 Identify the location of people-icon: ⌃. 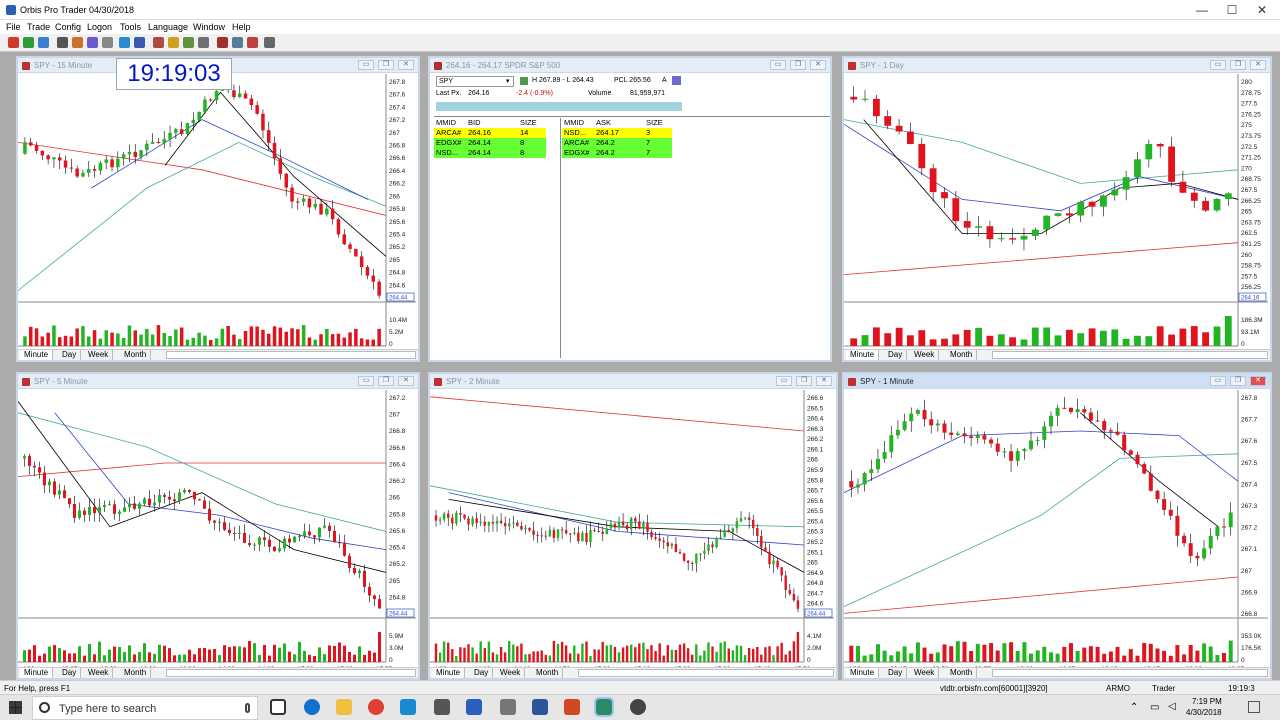
(1134, 707).